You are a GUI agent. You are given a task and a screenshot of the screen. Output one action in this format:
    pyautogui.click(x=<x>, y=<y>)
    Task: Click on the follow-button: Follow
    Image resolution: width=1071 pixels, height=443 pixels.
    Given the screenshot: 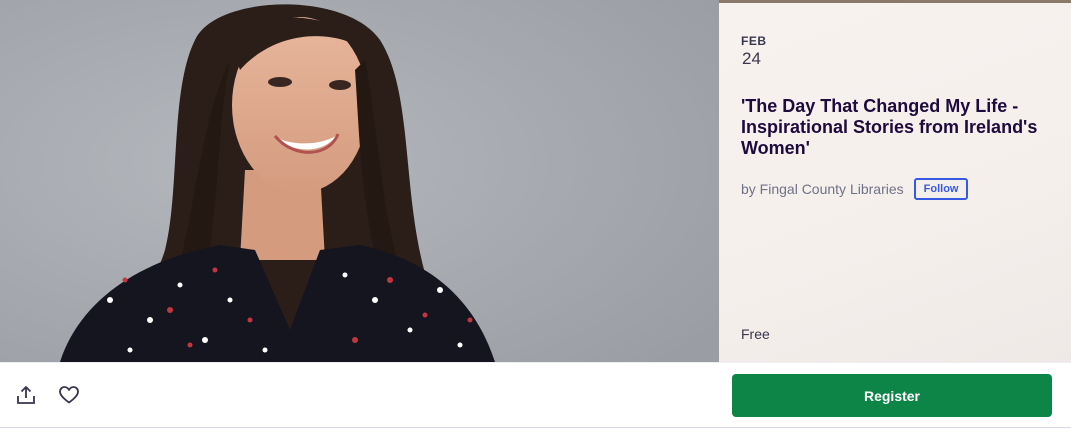 What is the action you would take?
    pyautogui.click(x=941, y=189)
    